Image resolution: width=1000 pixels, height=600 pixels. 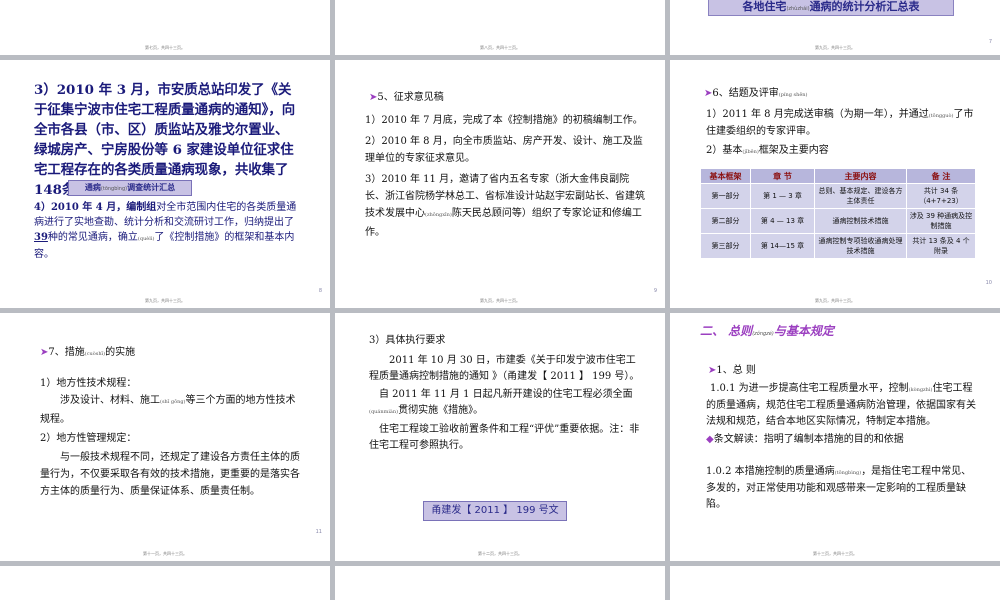 I want to click on table-header: 备 注, so click(x=941, y=176).